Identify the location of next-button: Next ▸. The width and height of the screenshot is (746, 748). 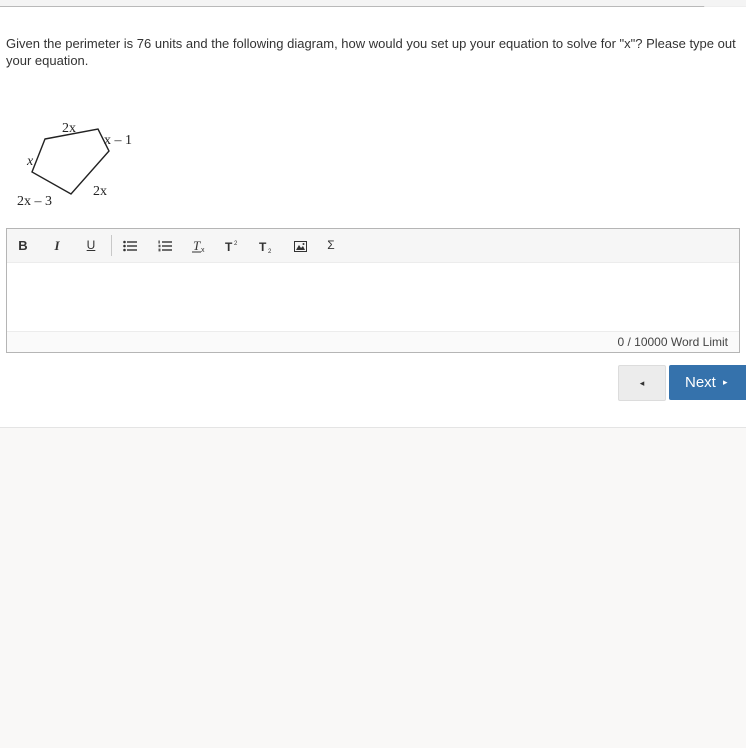
(707, 382).